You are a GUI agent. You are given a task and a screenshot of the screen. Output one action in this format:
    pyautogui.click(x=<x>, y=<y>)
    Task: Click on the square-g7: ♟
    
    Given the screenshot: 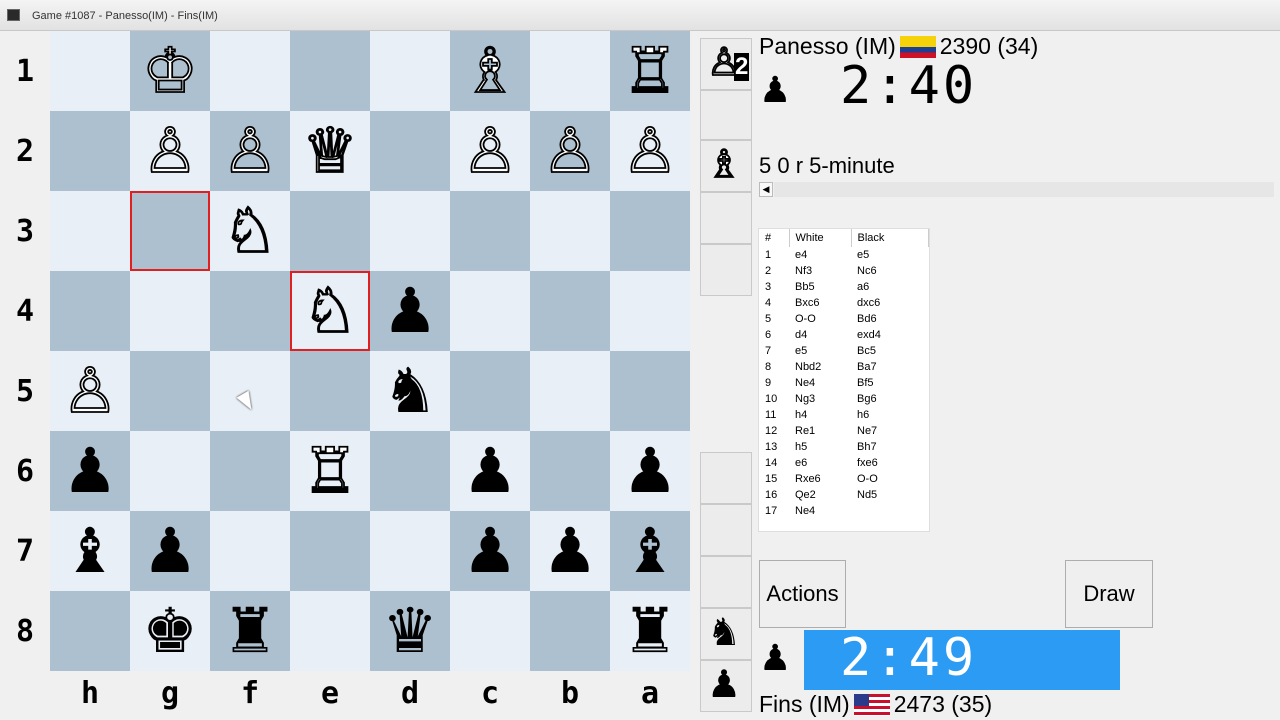 What is the action you would take?
    pyautogui.click(x=170, y=551)
    